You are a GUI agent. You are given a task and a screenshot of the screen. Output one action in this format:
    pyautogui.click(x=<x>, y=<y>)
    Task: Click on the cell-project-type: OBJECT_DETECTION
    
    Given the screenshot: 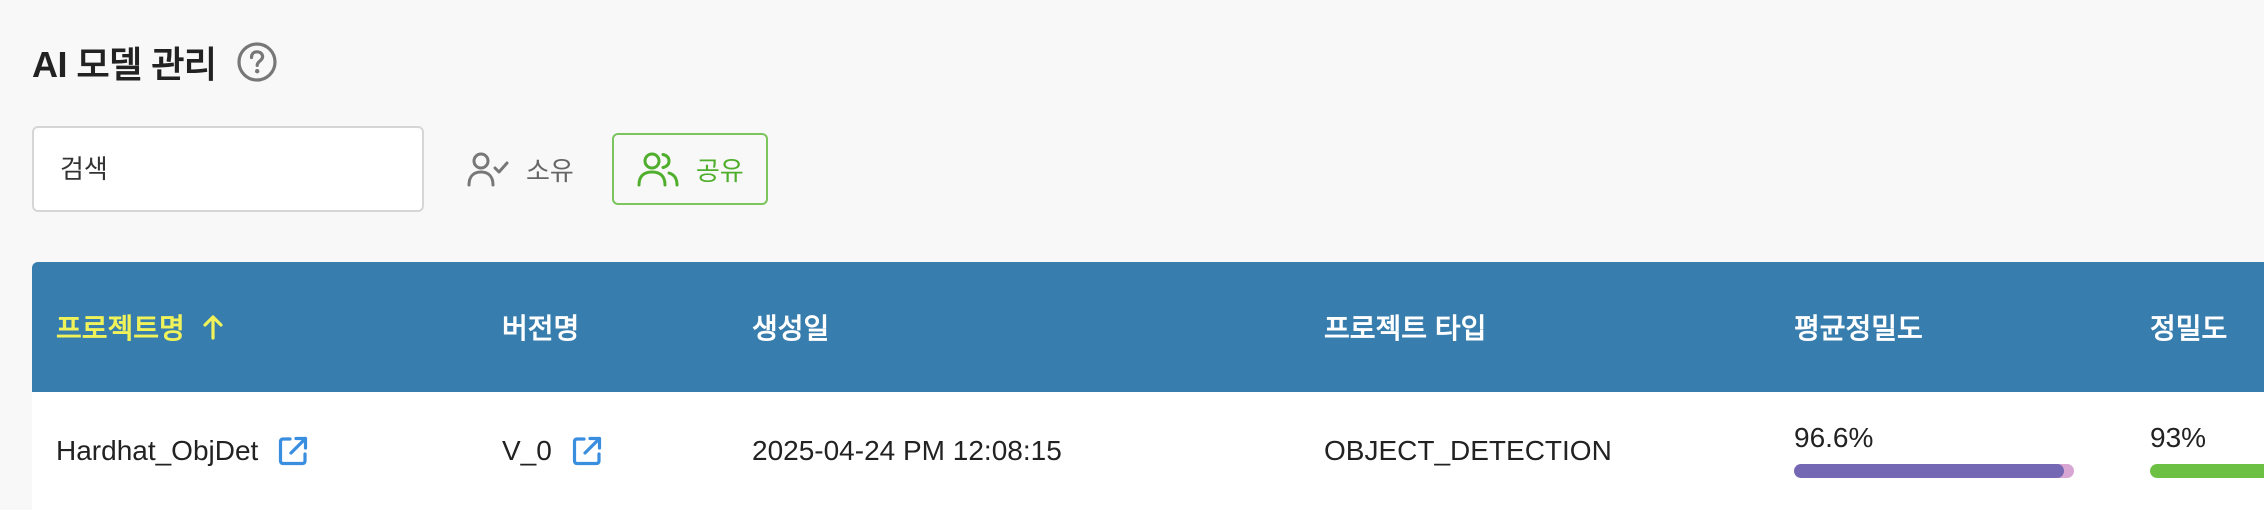 What is the action you would take?
    pyautogui.click(x=1468, y=450)
    